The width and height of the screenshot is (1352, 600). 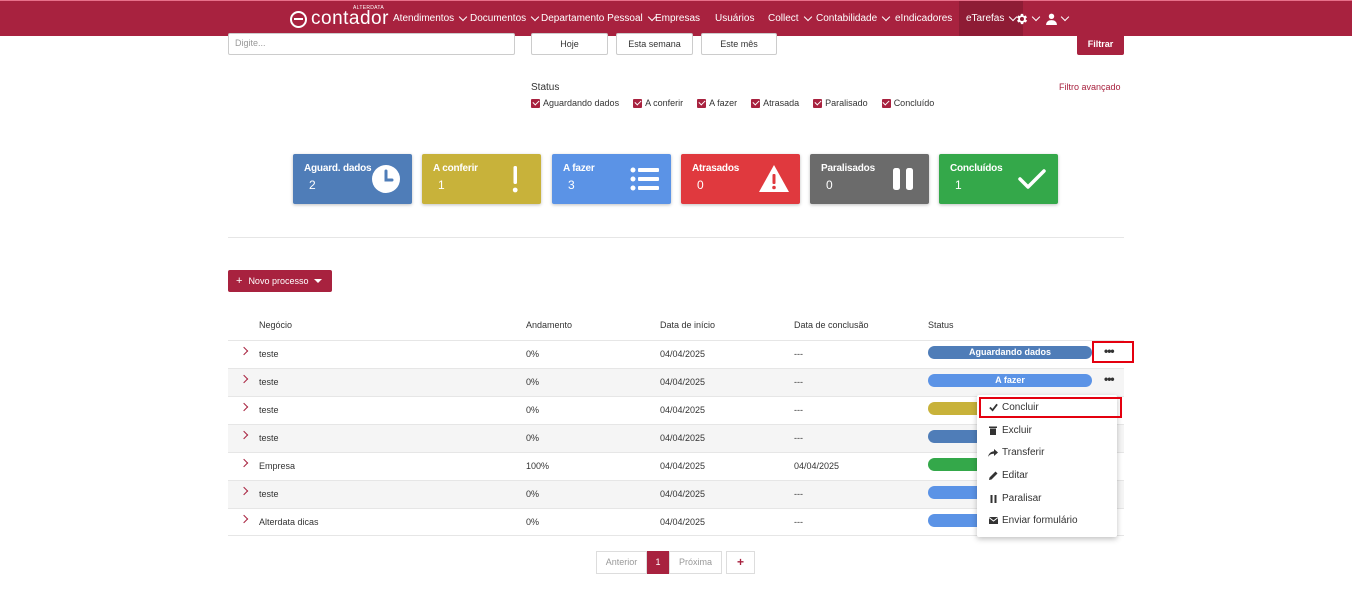 I want to click on card-title: Atrasados, so click(x=716, y=168).